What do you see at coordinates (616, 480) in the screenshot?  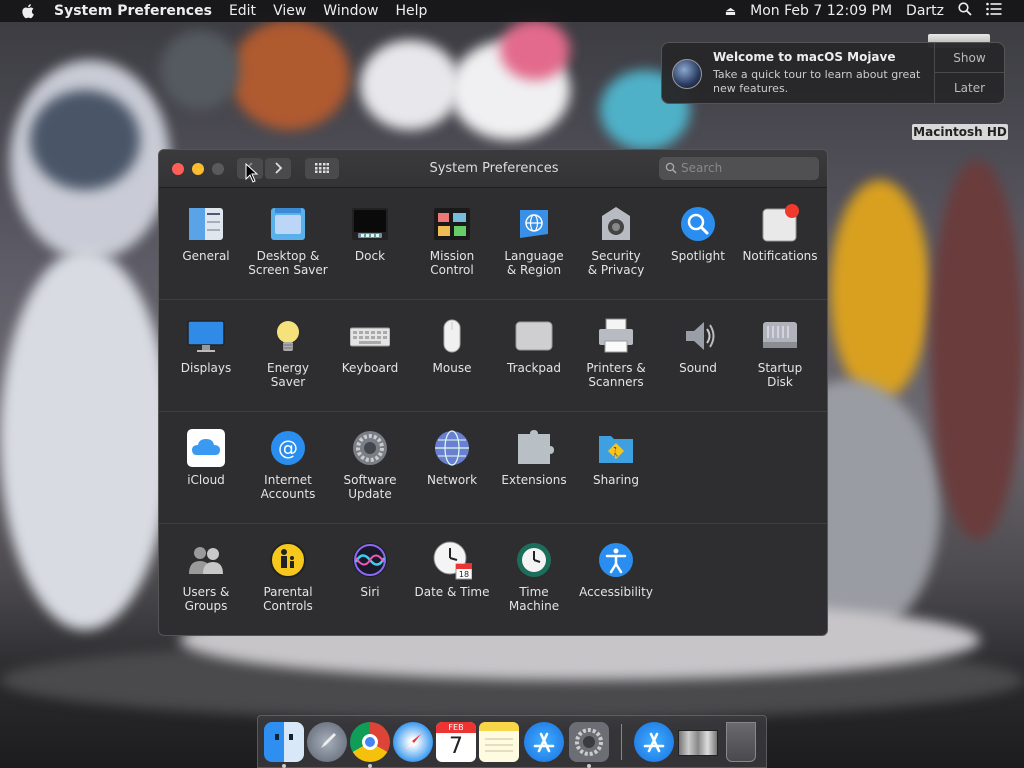 I see `pref-pane-label: Sharing` at bounding box center [616, 480].